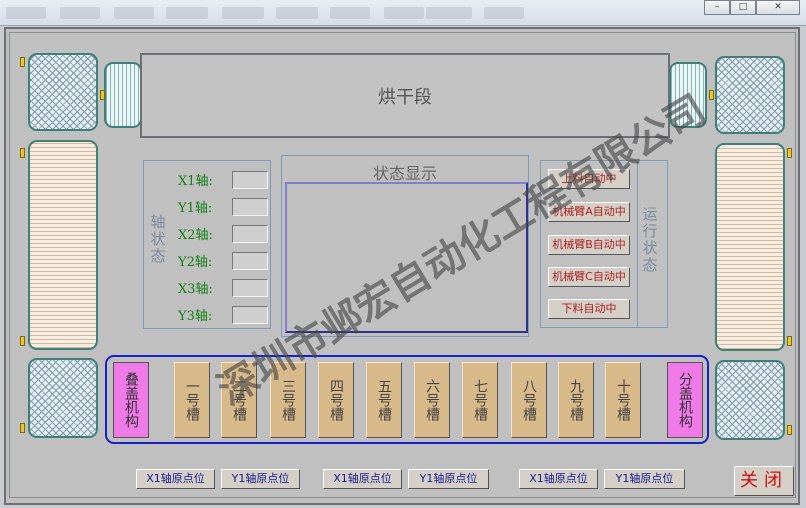  Describe the element at coordinates (63, 398) in the screenshot. I see `left-bottom-station` at that location.